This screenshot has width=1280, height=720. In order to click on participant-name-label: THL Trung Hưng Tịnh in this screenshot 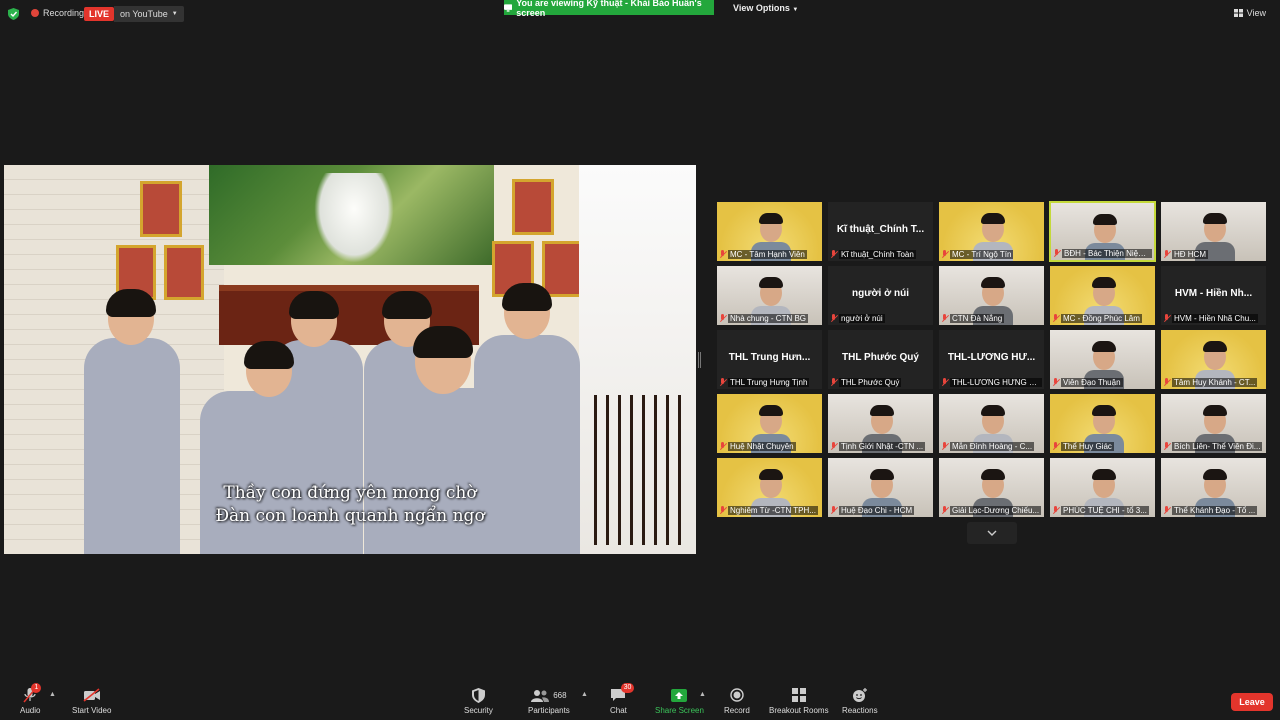, I will do `click(769, 382)`.